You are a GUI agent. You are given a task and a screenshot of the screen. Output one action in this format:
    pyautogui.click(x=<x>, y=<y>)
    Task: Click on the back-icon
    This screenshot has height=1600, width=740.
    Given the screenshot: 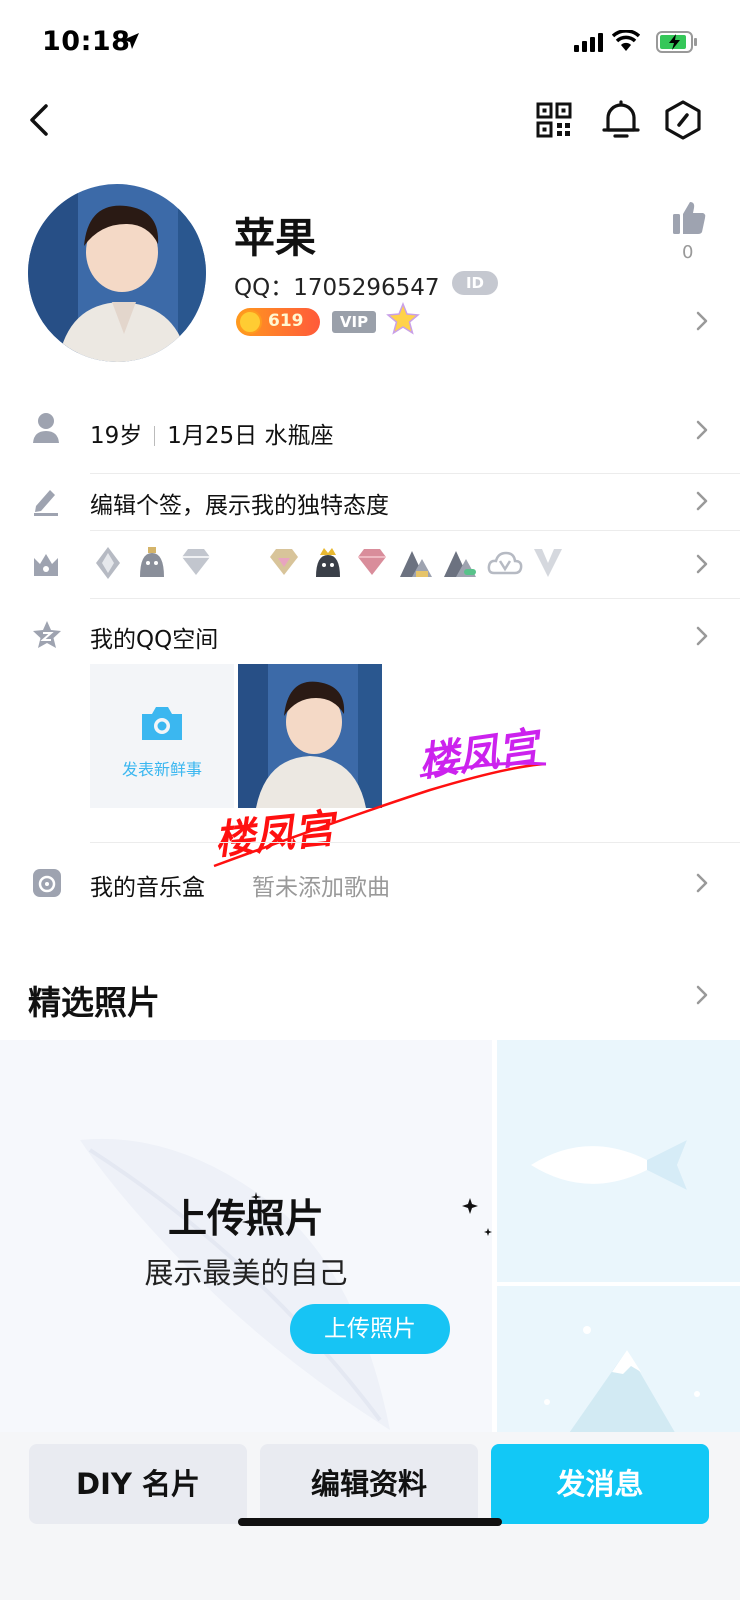 What is the action you would take?
    pyautogui.click(x=41, y=120)
    